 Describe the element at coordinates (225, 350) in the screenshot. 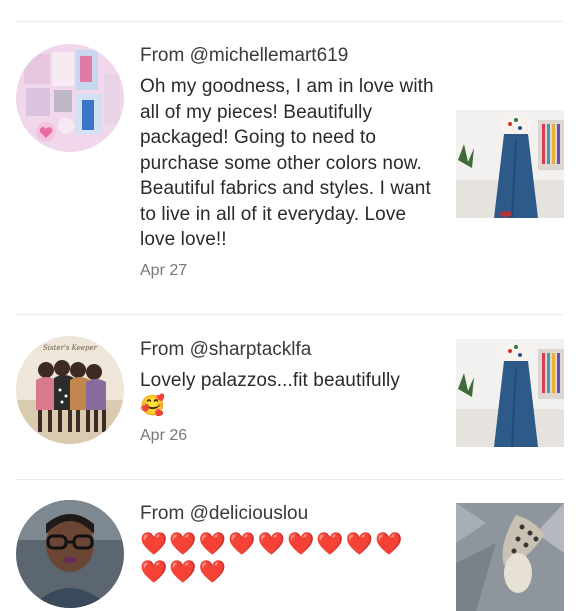

I see `reviewer-name: From @sharptacklfa` at that location.